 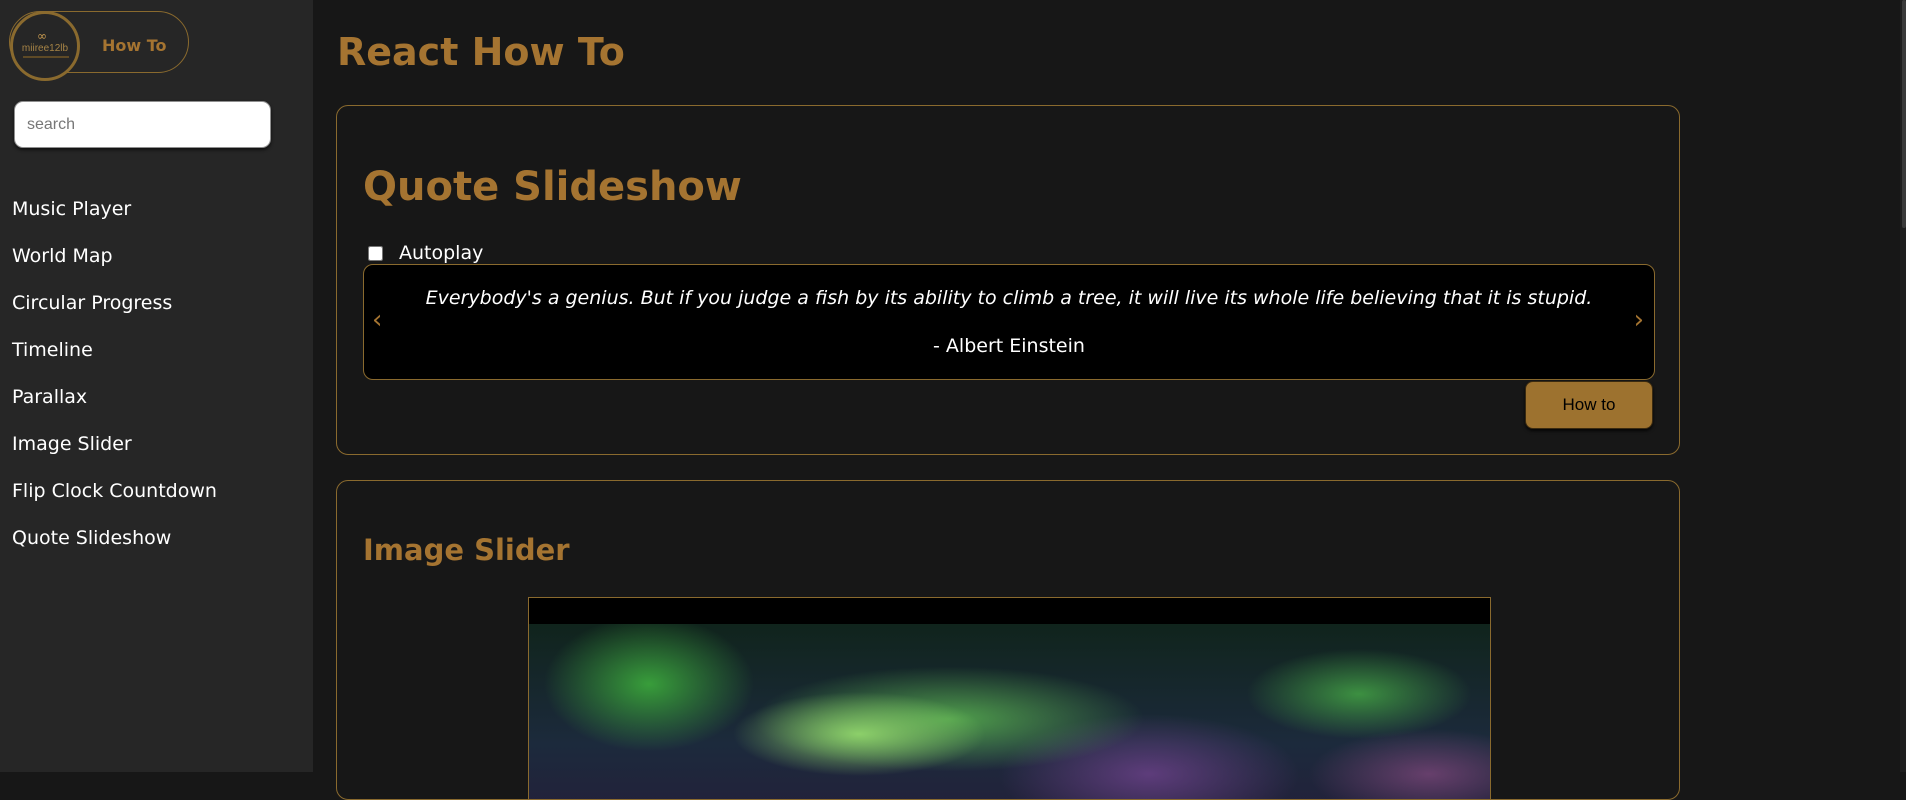 What do you see at coordinates (114, 215) in the screenshot?
I see `sidebar-item-music-player: Music Player` at bounding box center [114, 215].